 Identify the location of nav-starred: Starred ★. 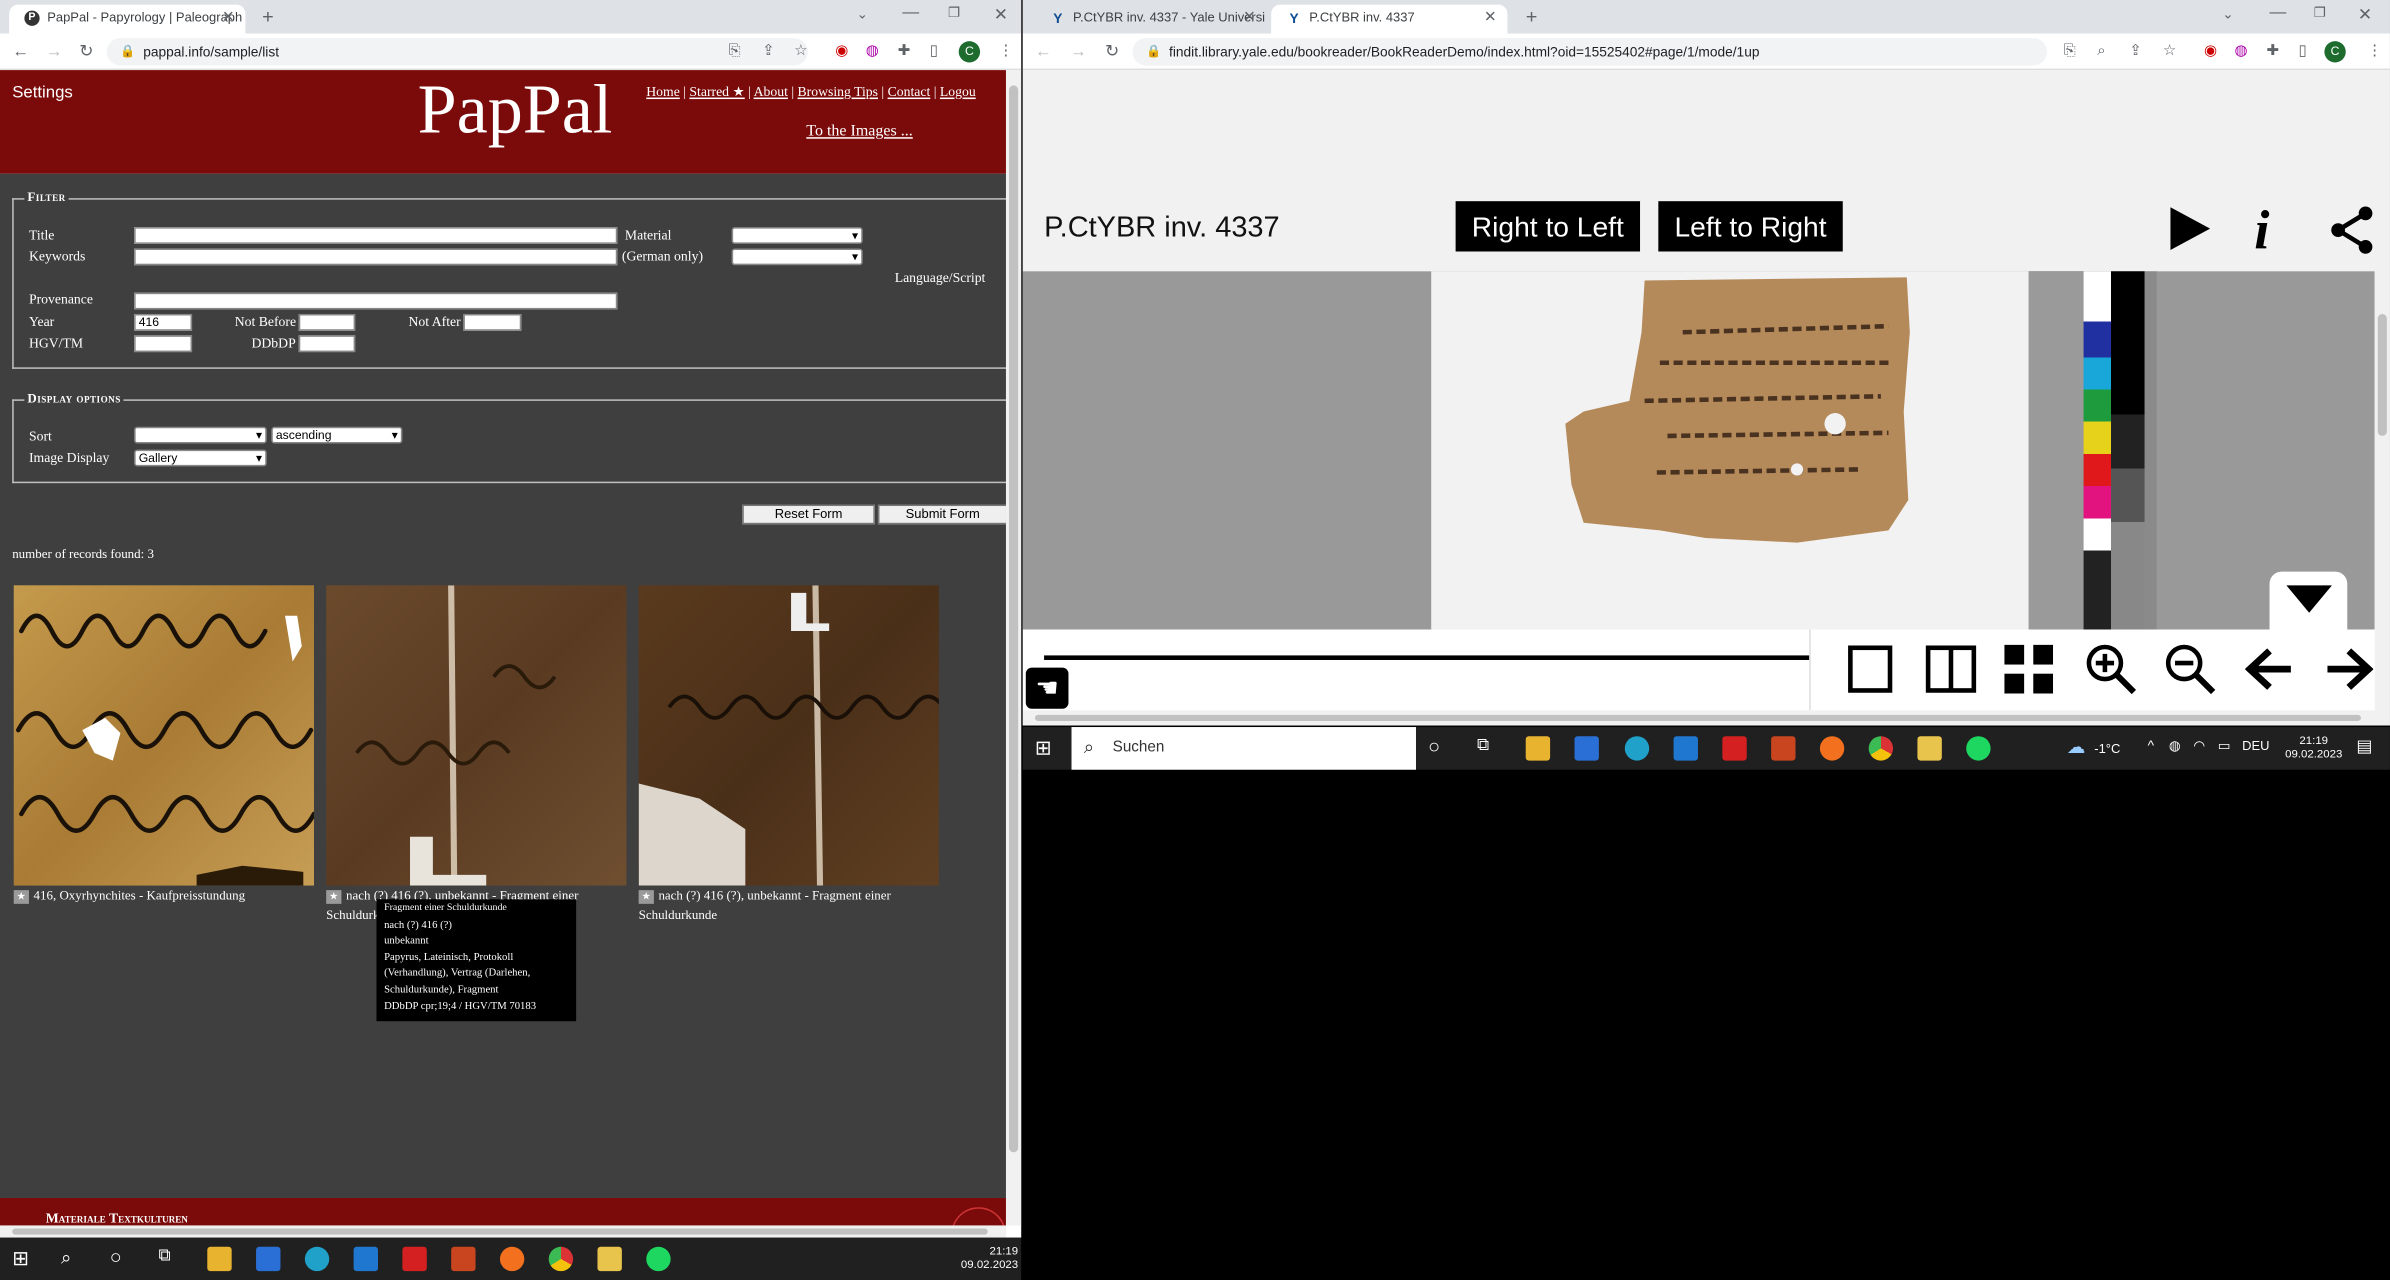
(716, 91).